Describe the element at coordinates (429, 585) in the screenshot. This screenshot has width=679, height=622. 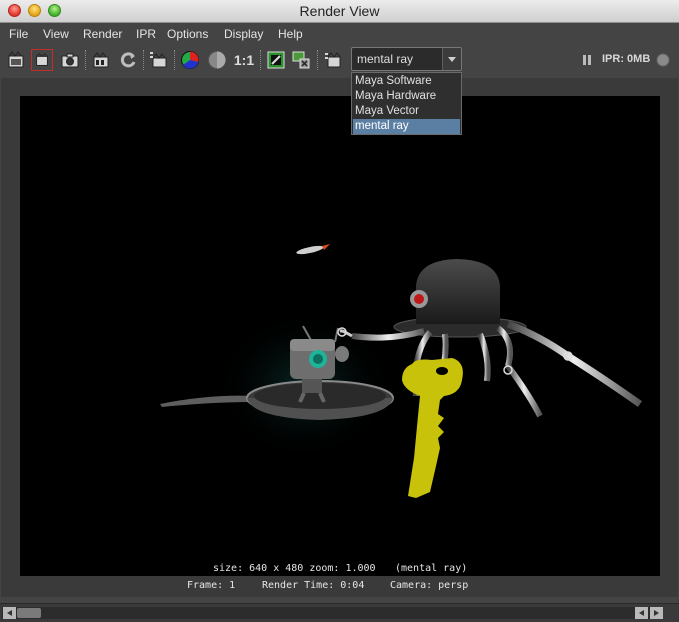
I see `camera-label: Camera: persp` at that location.